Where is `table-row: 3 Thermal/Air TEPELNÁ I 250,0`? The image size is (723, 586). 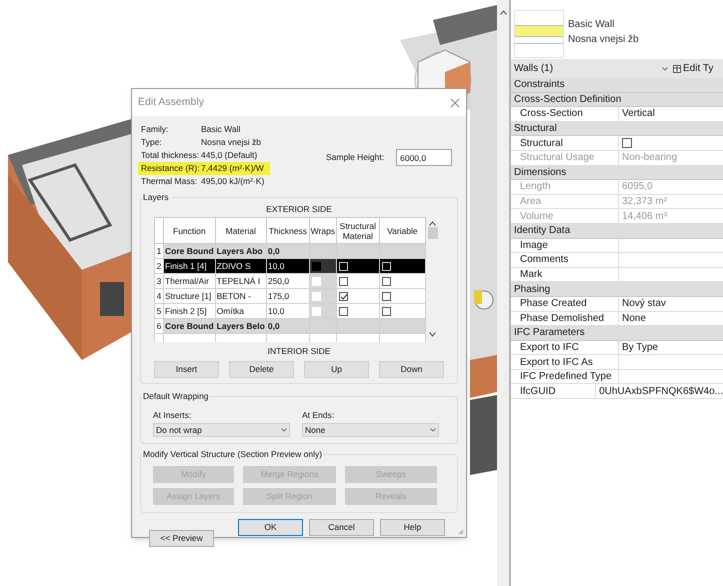 table-row: 3 Thermal/Air TEPELNÁ I 250,0 is located at coordinates (290, 281).